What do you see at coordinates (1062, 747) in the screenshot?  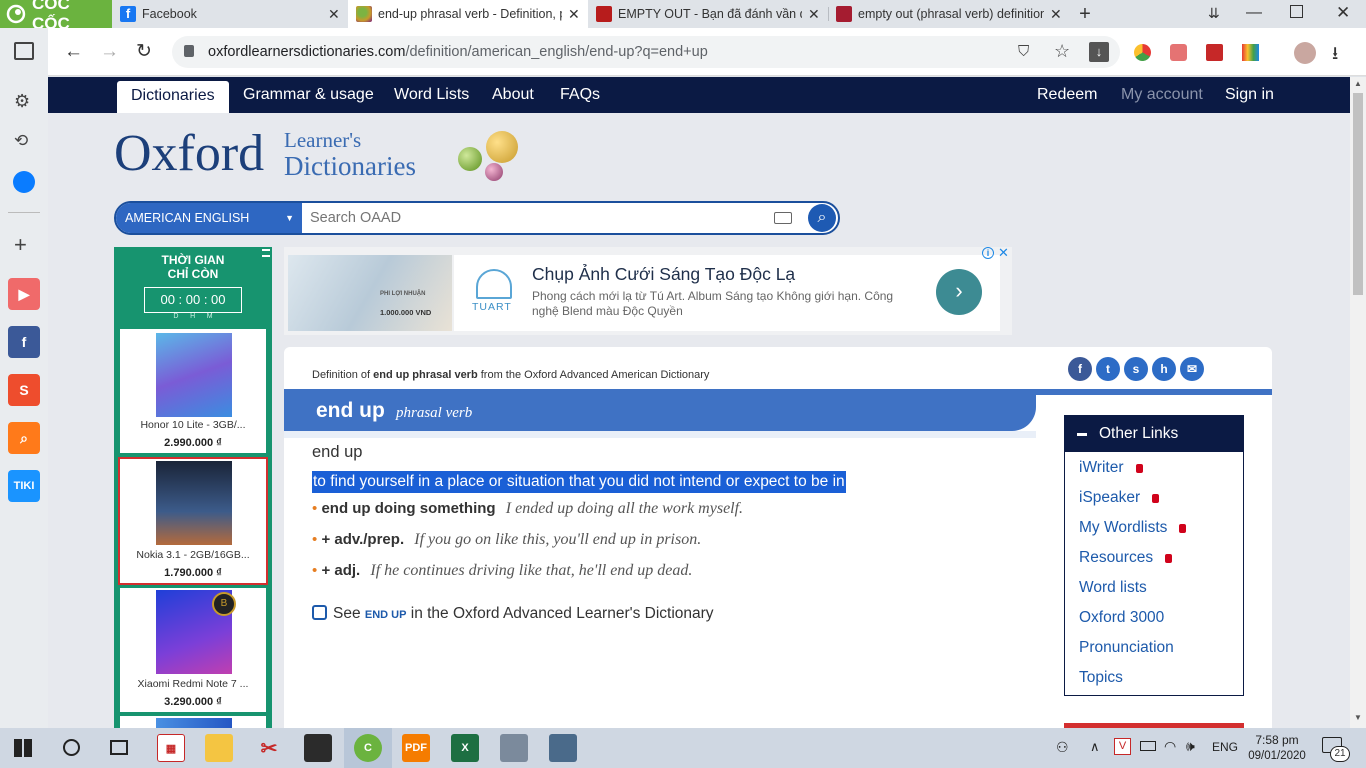 I see `people-icon: ⚇` at bounding box center [1062, 747].